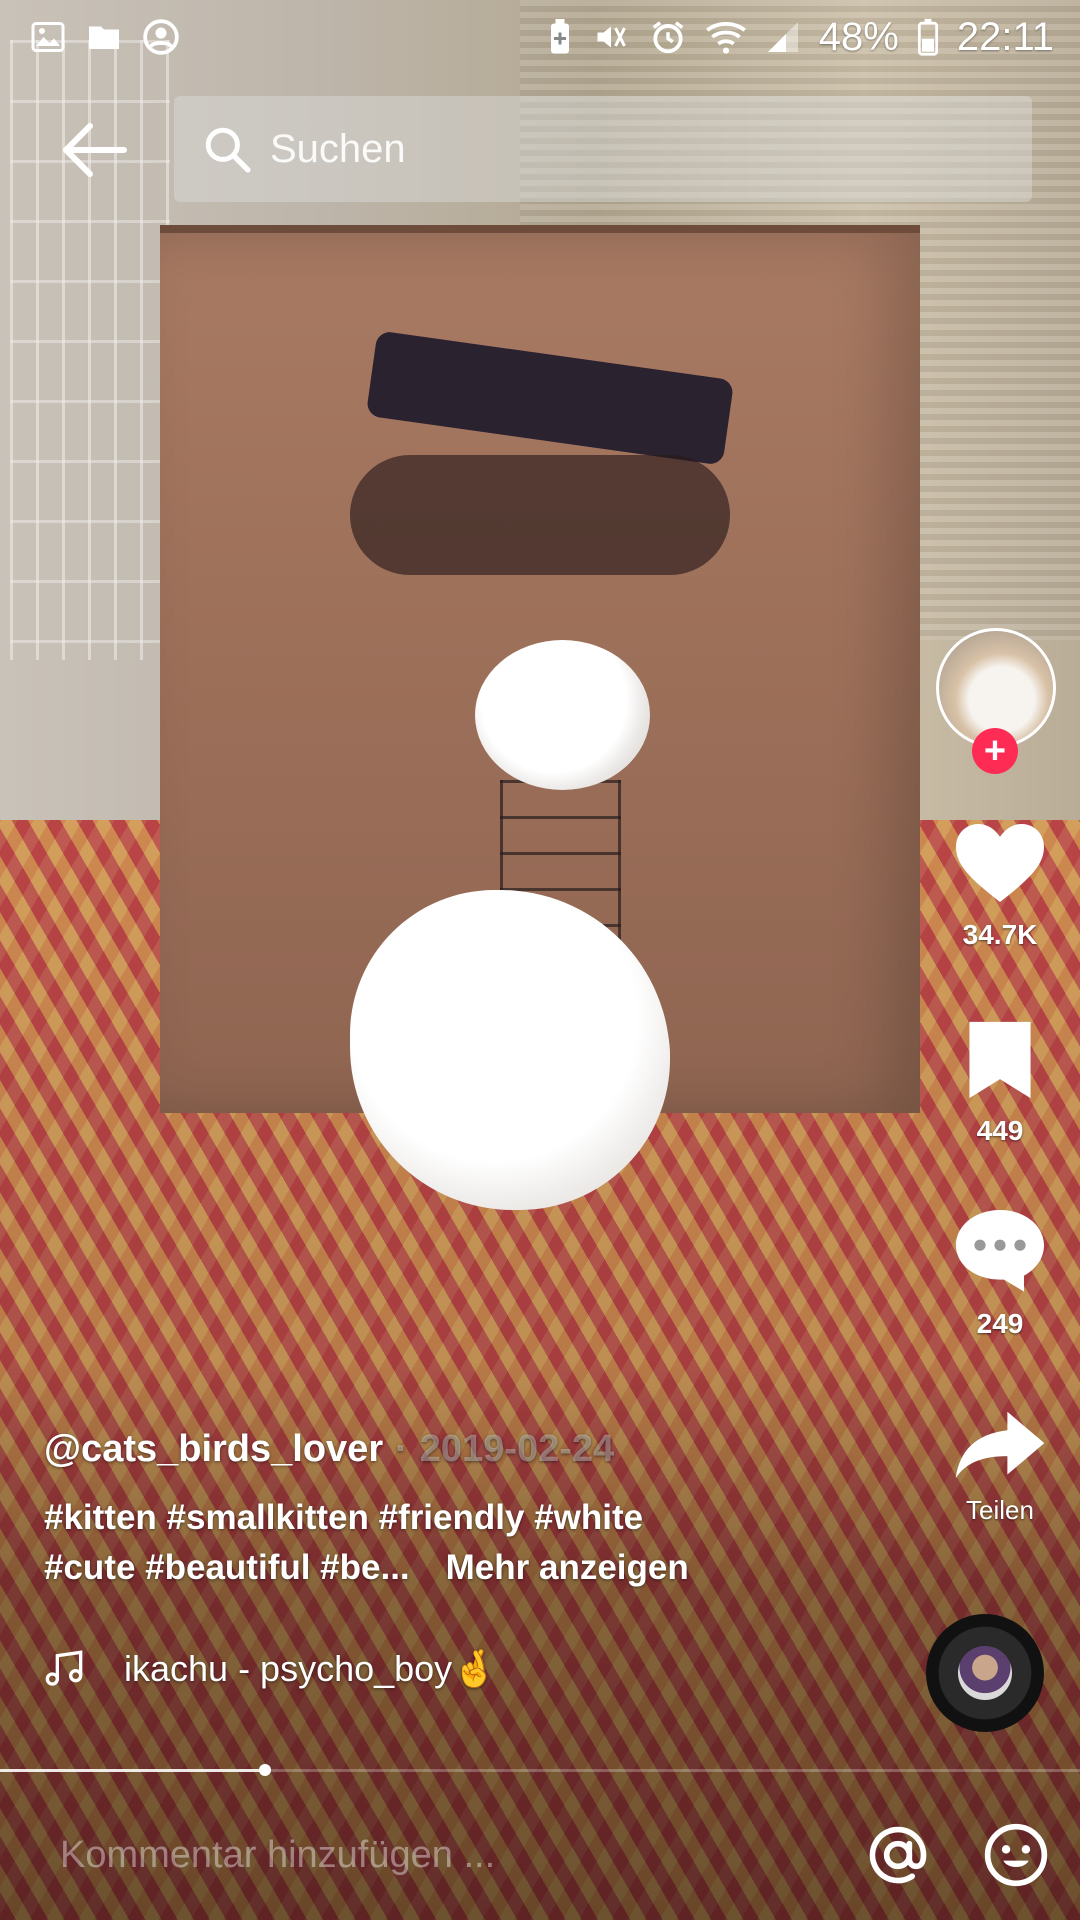 This screenshot has height=1920, width=1080. I want to click on playback-progress, so click(540, 1770).